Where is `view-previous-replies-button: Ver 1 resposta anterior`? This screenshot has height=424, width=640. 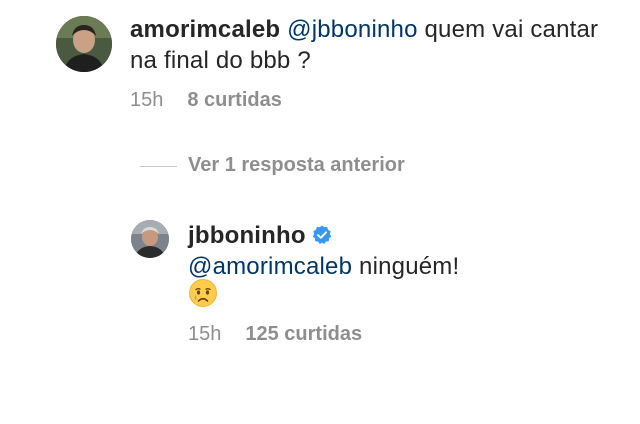
view-previous-replies-button: Ver 1 resposta anterior is located at coordinates (296, 165).